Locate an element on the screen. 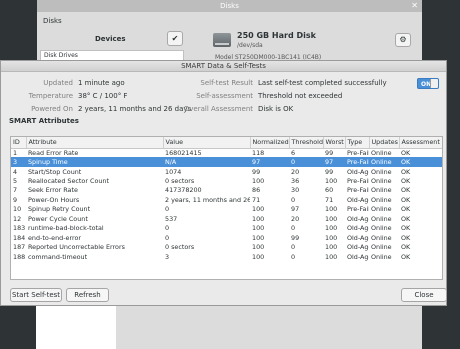 Image resolution: width=460 pixels, height=349 pixels. table-cell: Start/Stop Count is located at coordinates (55, 171).